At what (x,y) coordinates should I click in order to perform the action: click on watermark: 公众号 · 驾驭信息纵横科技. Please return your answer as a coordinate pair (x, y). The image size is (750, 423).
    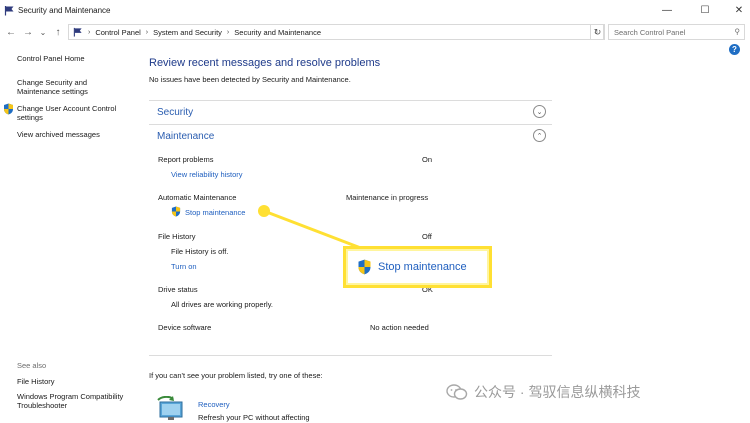
    Looking at the image, I should click on (543, 392).